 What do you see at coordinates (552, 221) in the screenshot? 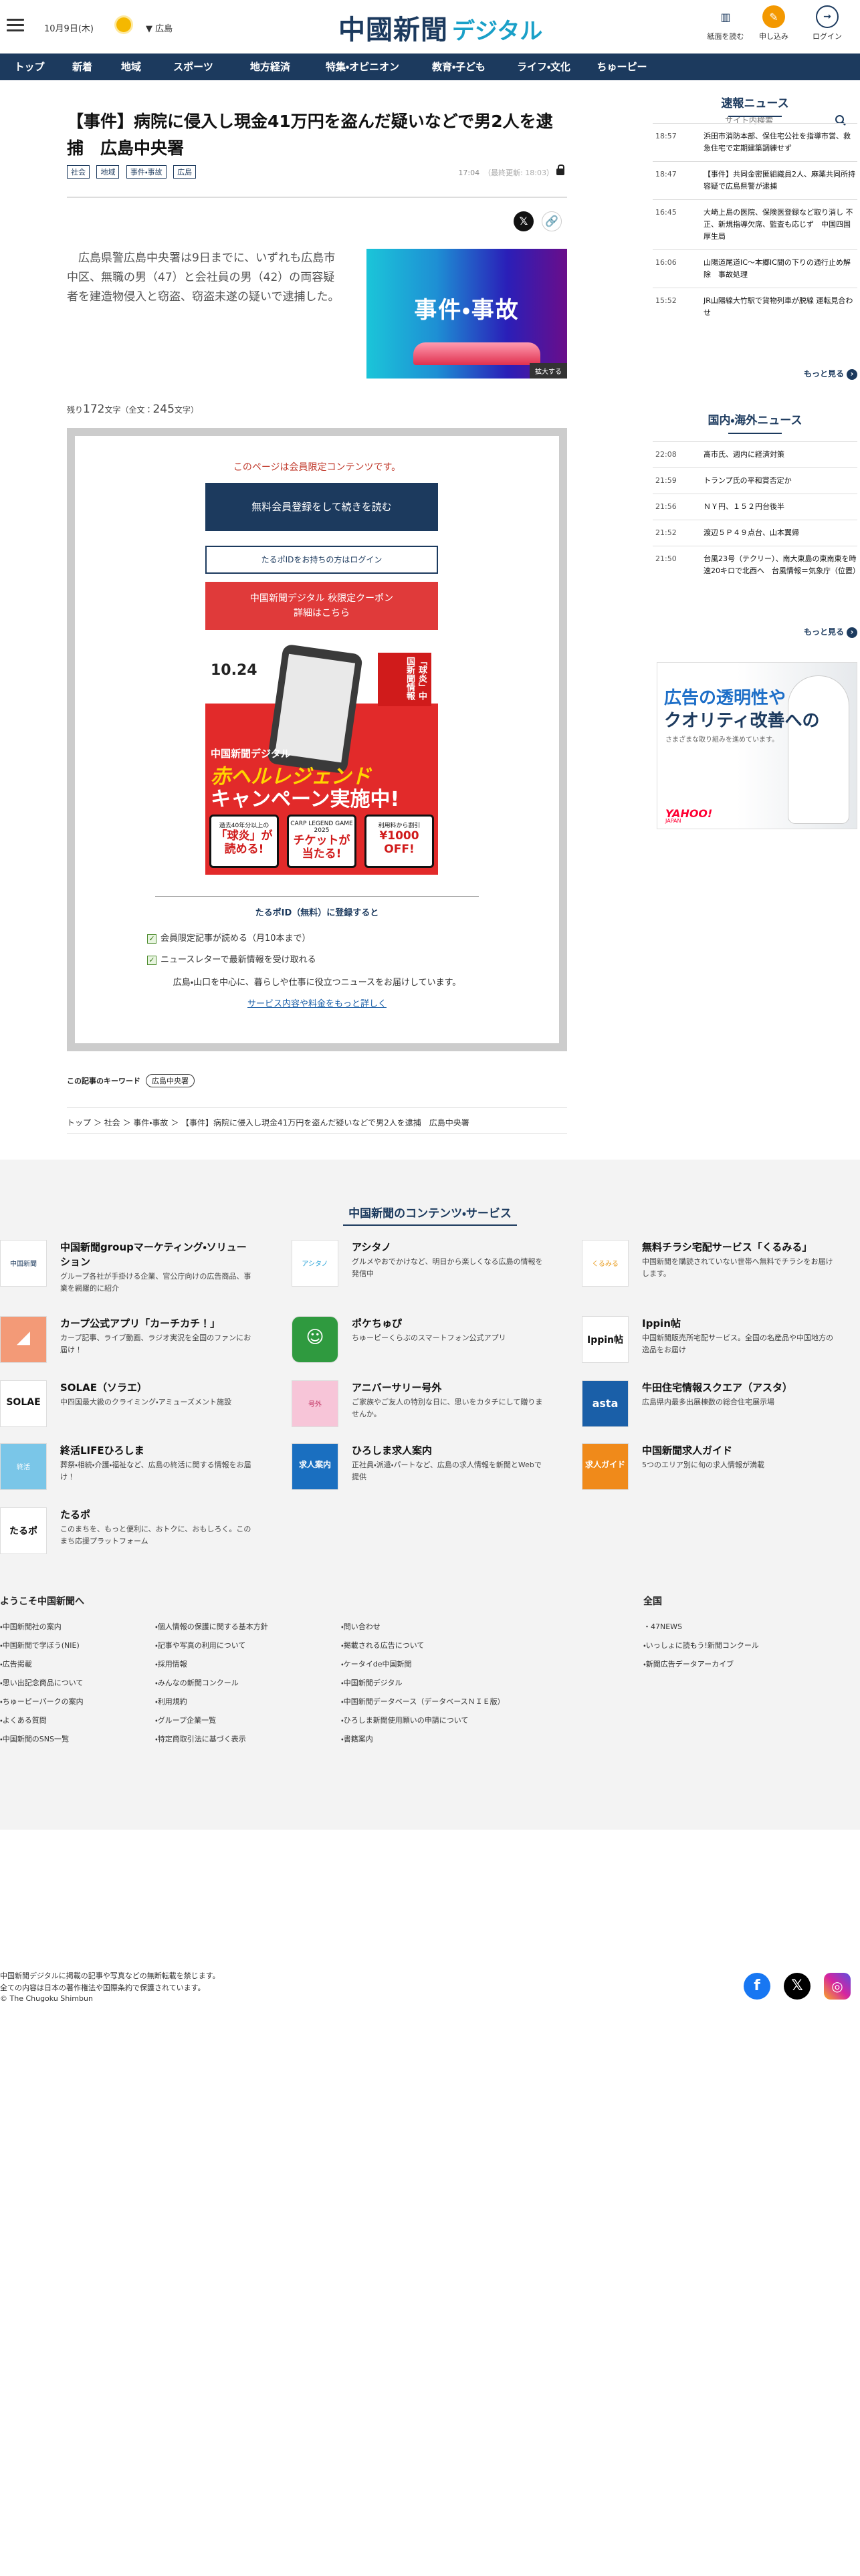
I see `link-copy-icon: 🔗` at bounding box center [552, 221].